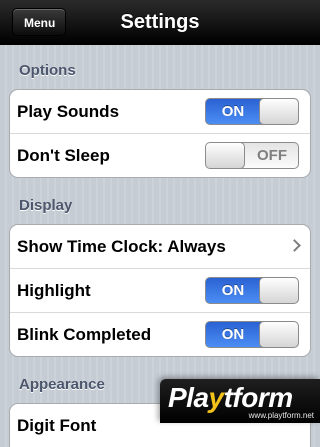 This screenshot has height=447, width=320. Describe the element at coordinates (294, 245) in the screenshot. I see `chevron-right-icon` at that location.